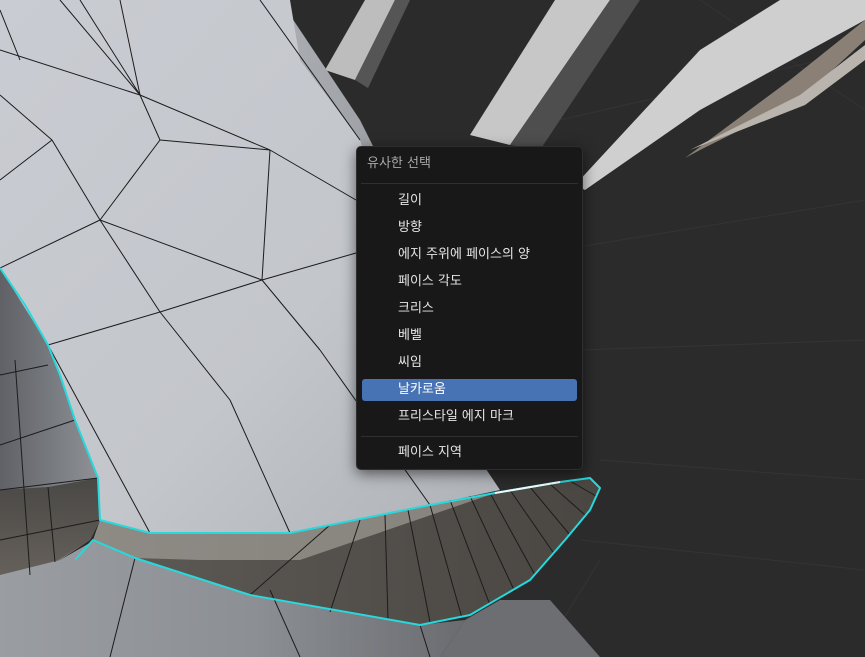 Image resolution: width=865 pixels, height=657 pixels. What do you see at coordinates (469, 255) in the screenshot?
I see `menu-item-amount-of-faces-around-edge: 에지 주위에 페이스의 양` at bounding box center [469, 255].